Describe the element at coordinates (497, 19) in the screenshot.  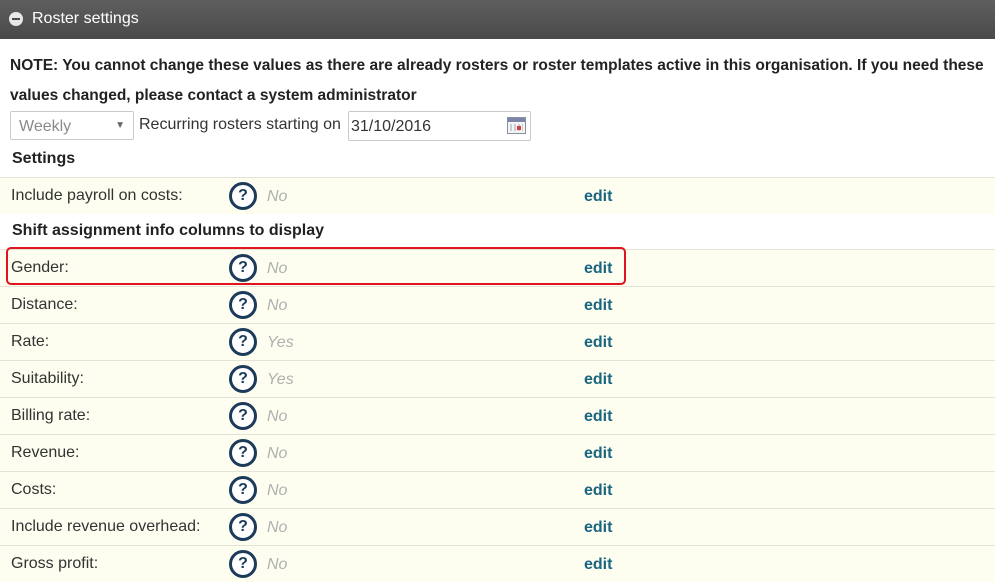
I see `panel-header: Roster settings` at that location.